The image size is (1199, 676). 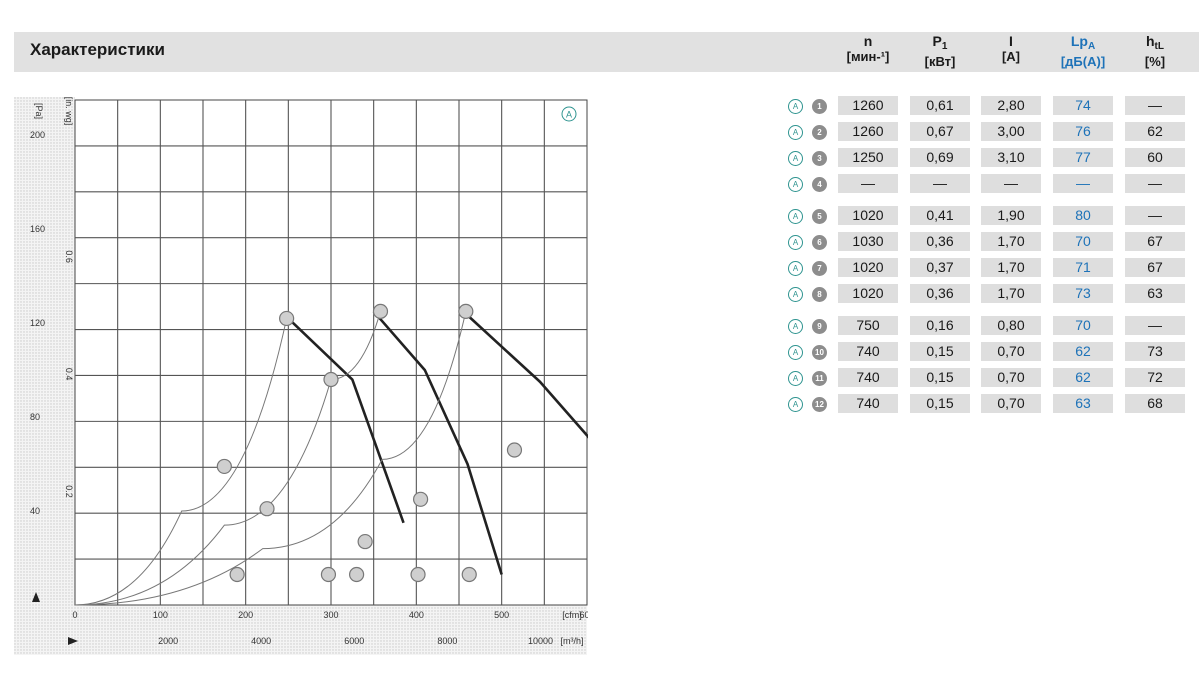 What do you see at coordinates (819, 158) in the screenshot?
I see `row-number-badge: 3` at bounding box center [819, 158].